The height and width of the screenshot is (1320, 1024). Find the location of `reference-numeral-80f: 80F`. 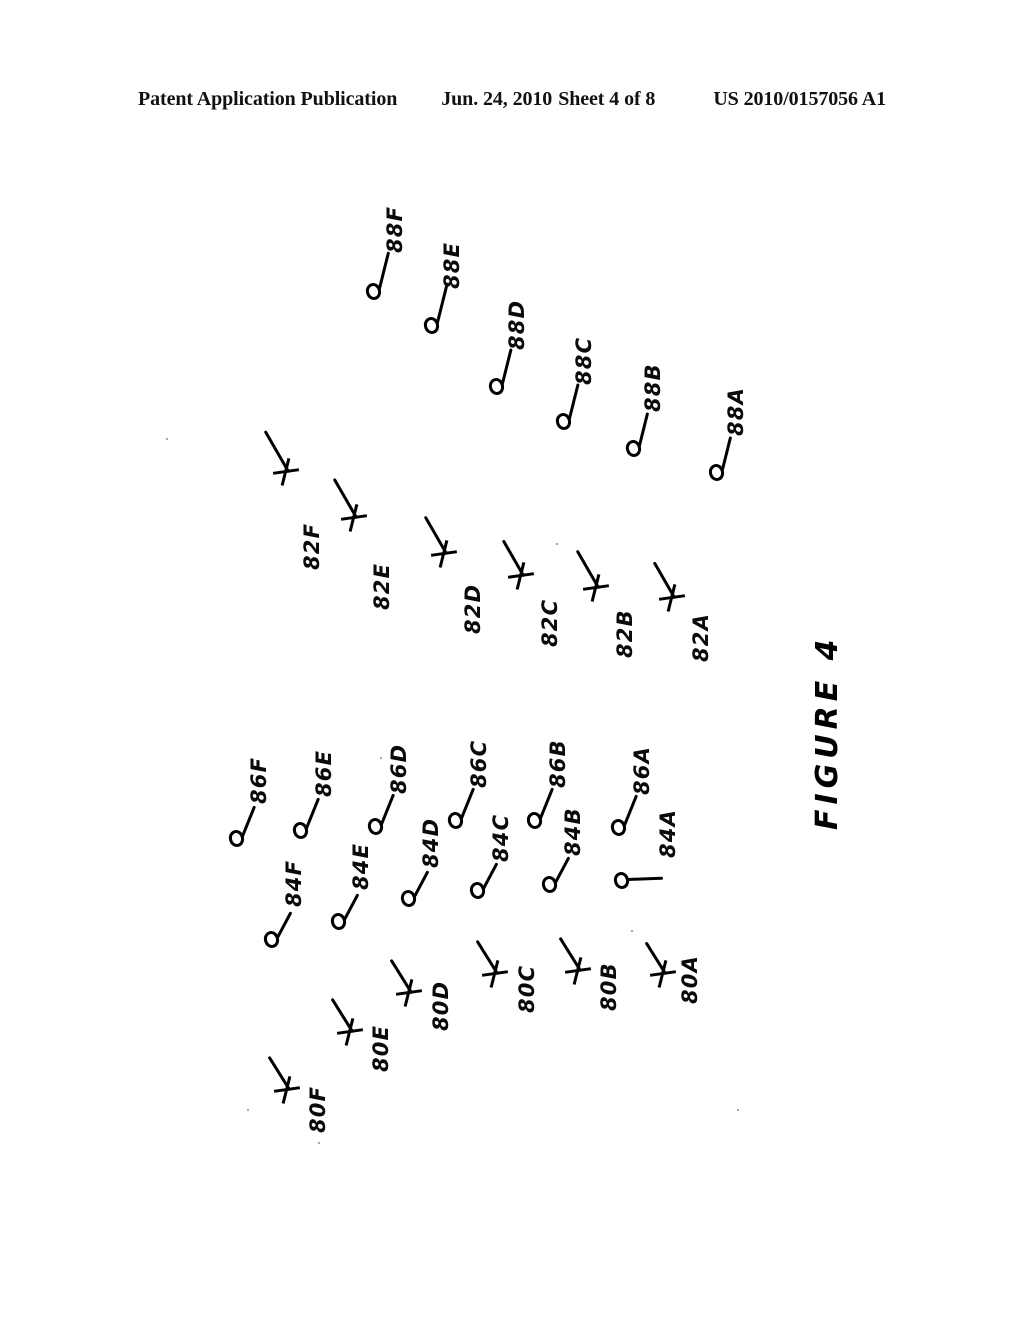

reference-numeral-80f: 80F is located at coordinates (318, 1109).